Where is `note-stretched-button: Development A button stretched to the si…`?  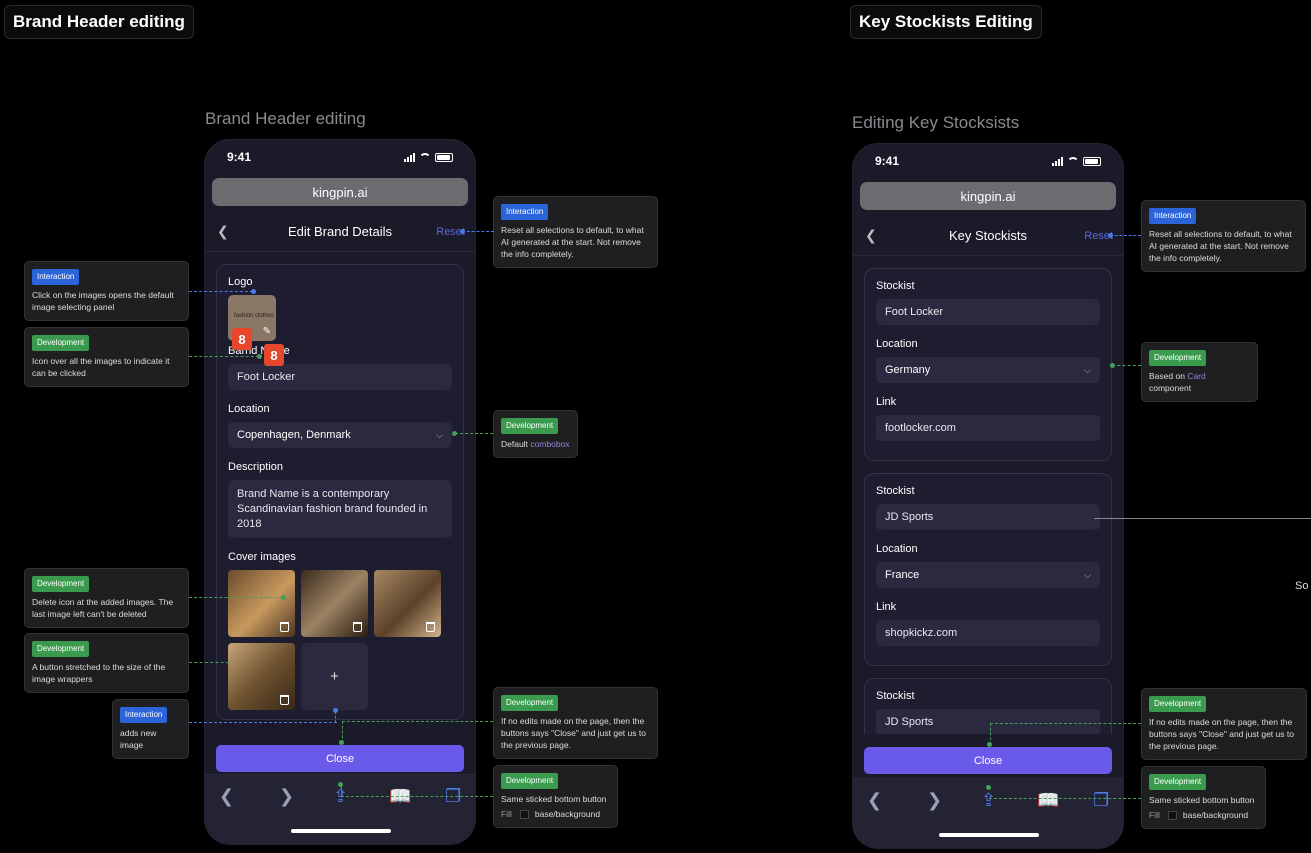 note-stretched-button: Development A button stretched to the si… is located at coordinates (106, 663).